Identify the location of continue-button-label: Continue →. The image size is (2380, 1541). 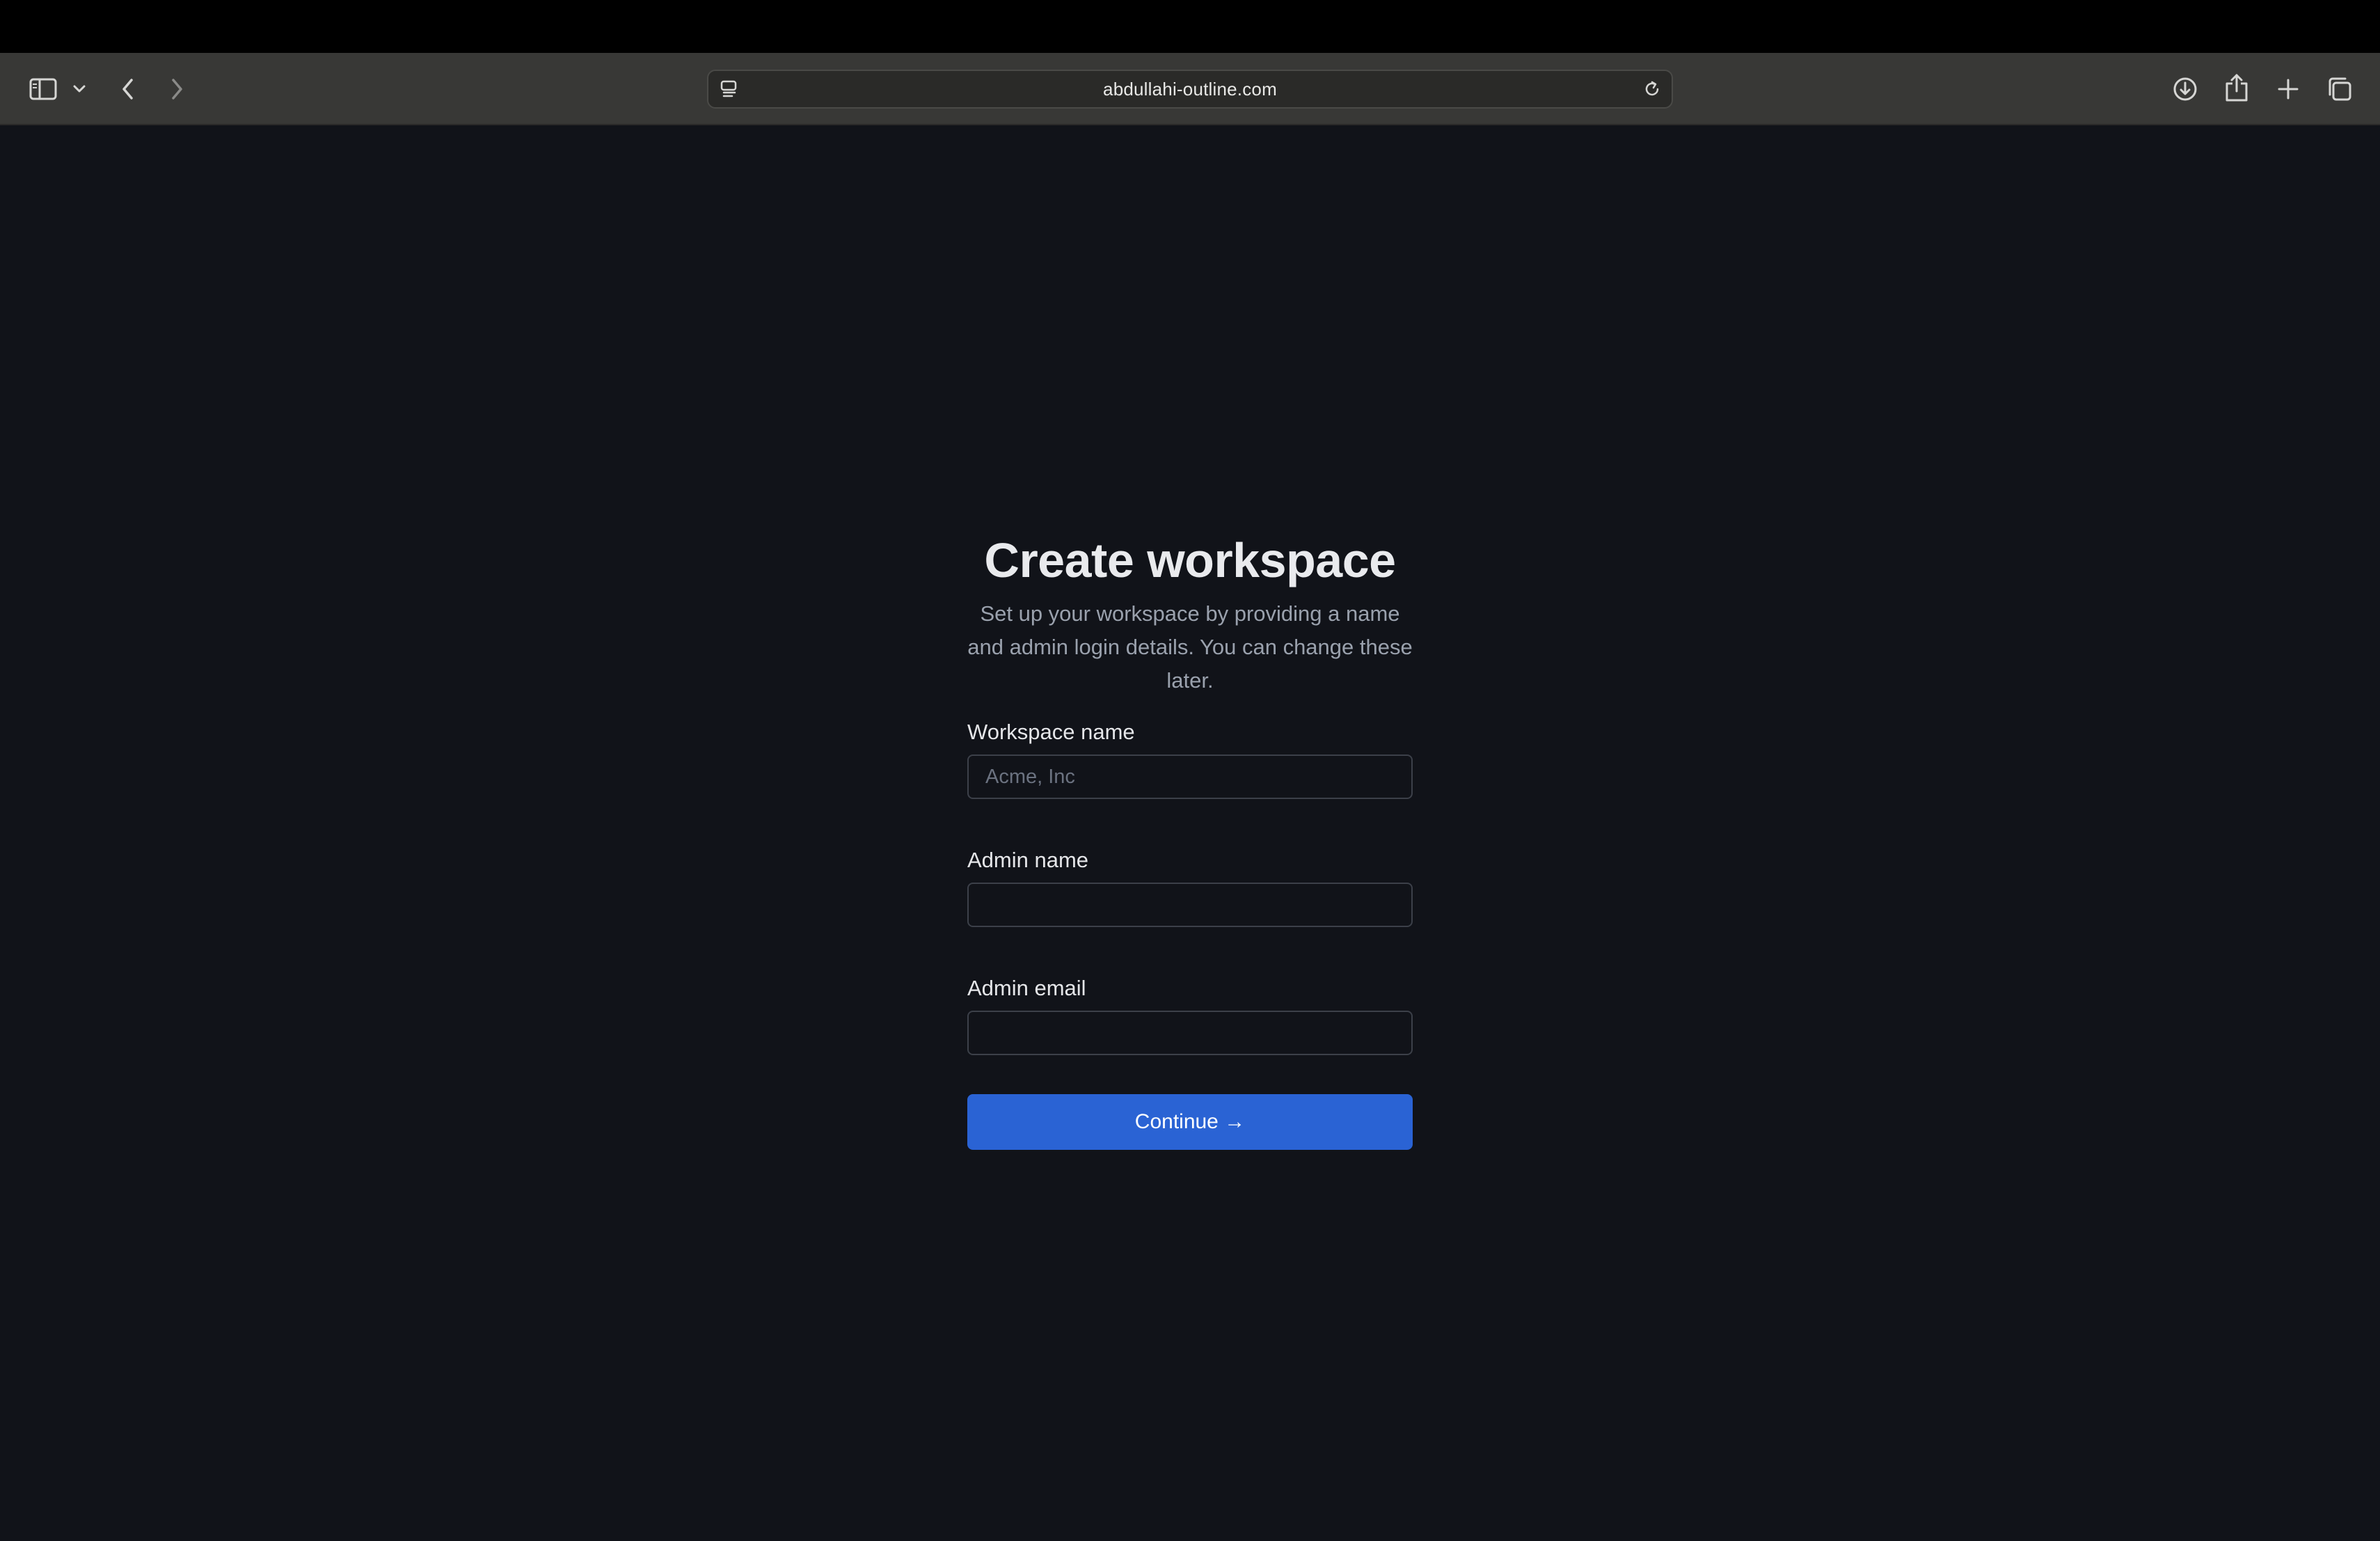
(1190, 1121).